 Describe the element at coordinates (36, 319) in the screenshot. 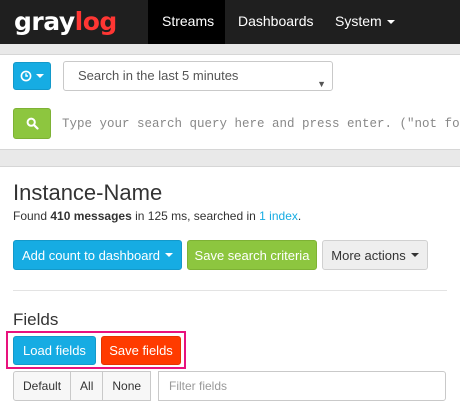

I see `fields-heading: Fields` at that location.